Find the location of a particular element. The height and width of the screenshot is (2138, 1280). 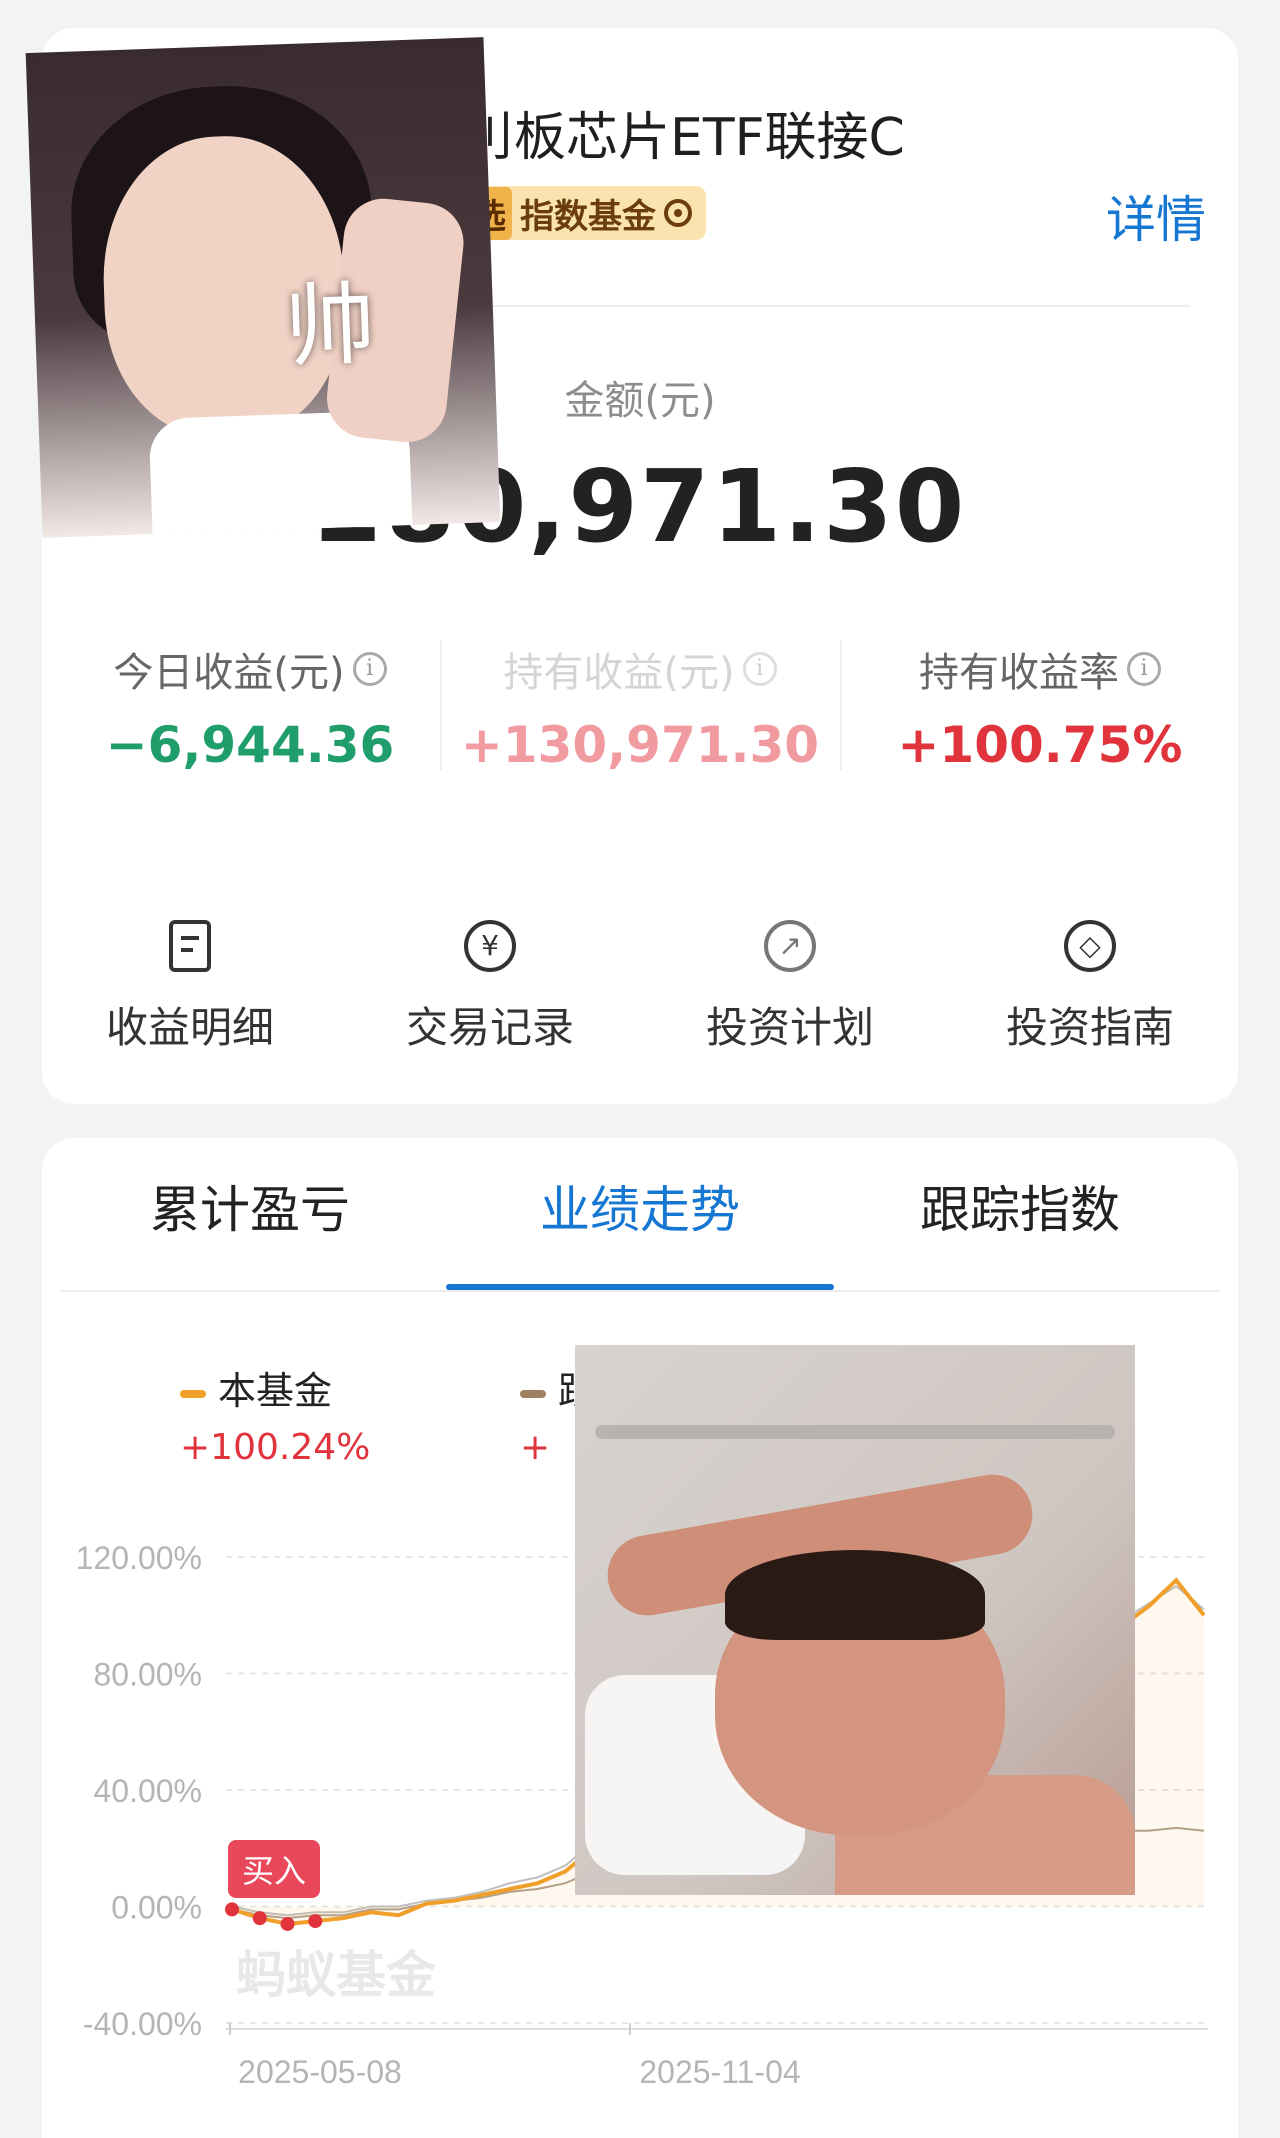

x-tick-label: 2025-05-08 is located at coordinates (320, 2072).